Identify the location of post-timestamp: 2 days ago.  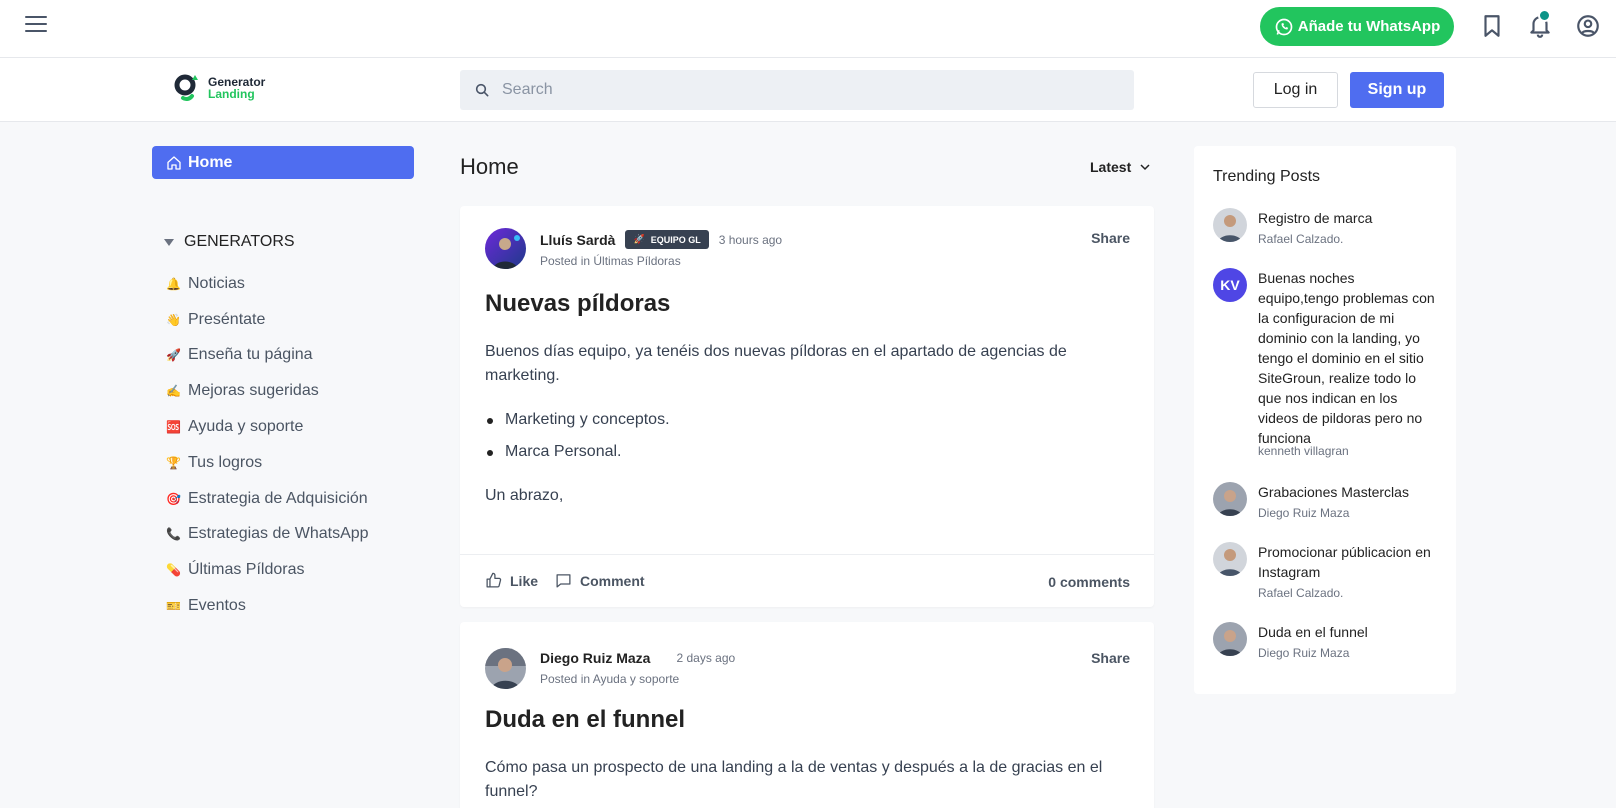
(706, 658).